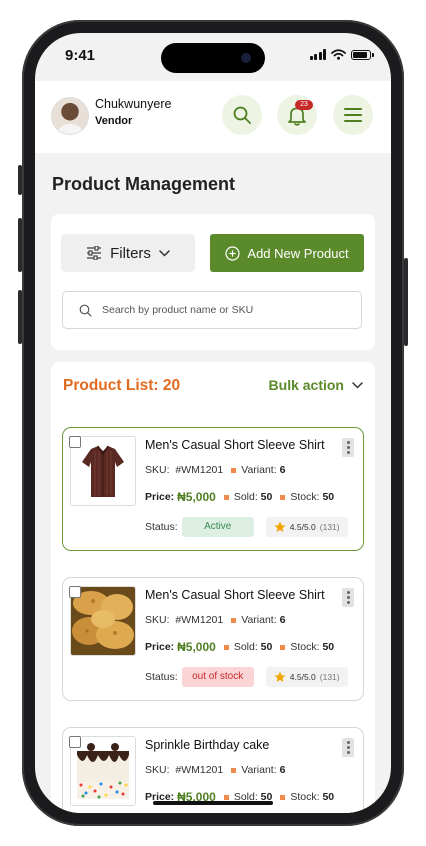  I want to click on user-role: Vendor, so click(114, 121).